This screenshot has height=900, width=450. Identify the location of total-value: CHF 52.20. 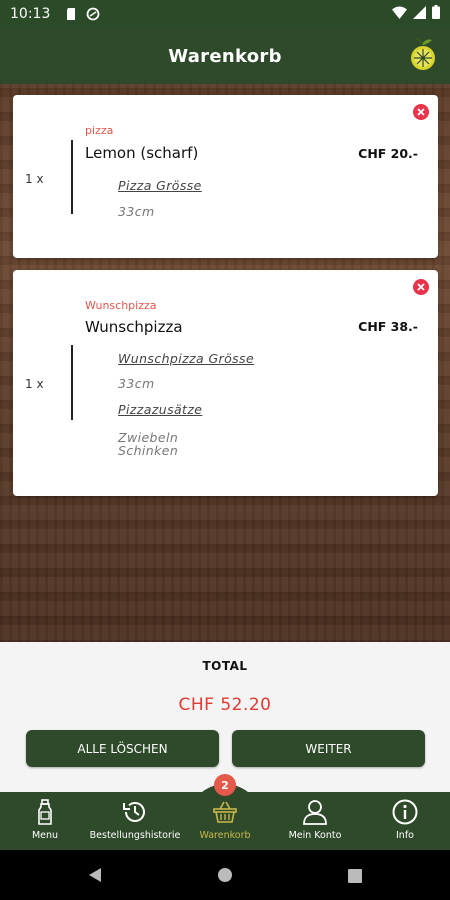
(225, 705).